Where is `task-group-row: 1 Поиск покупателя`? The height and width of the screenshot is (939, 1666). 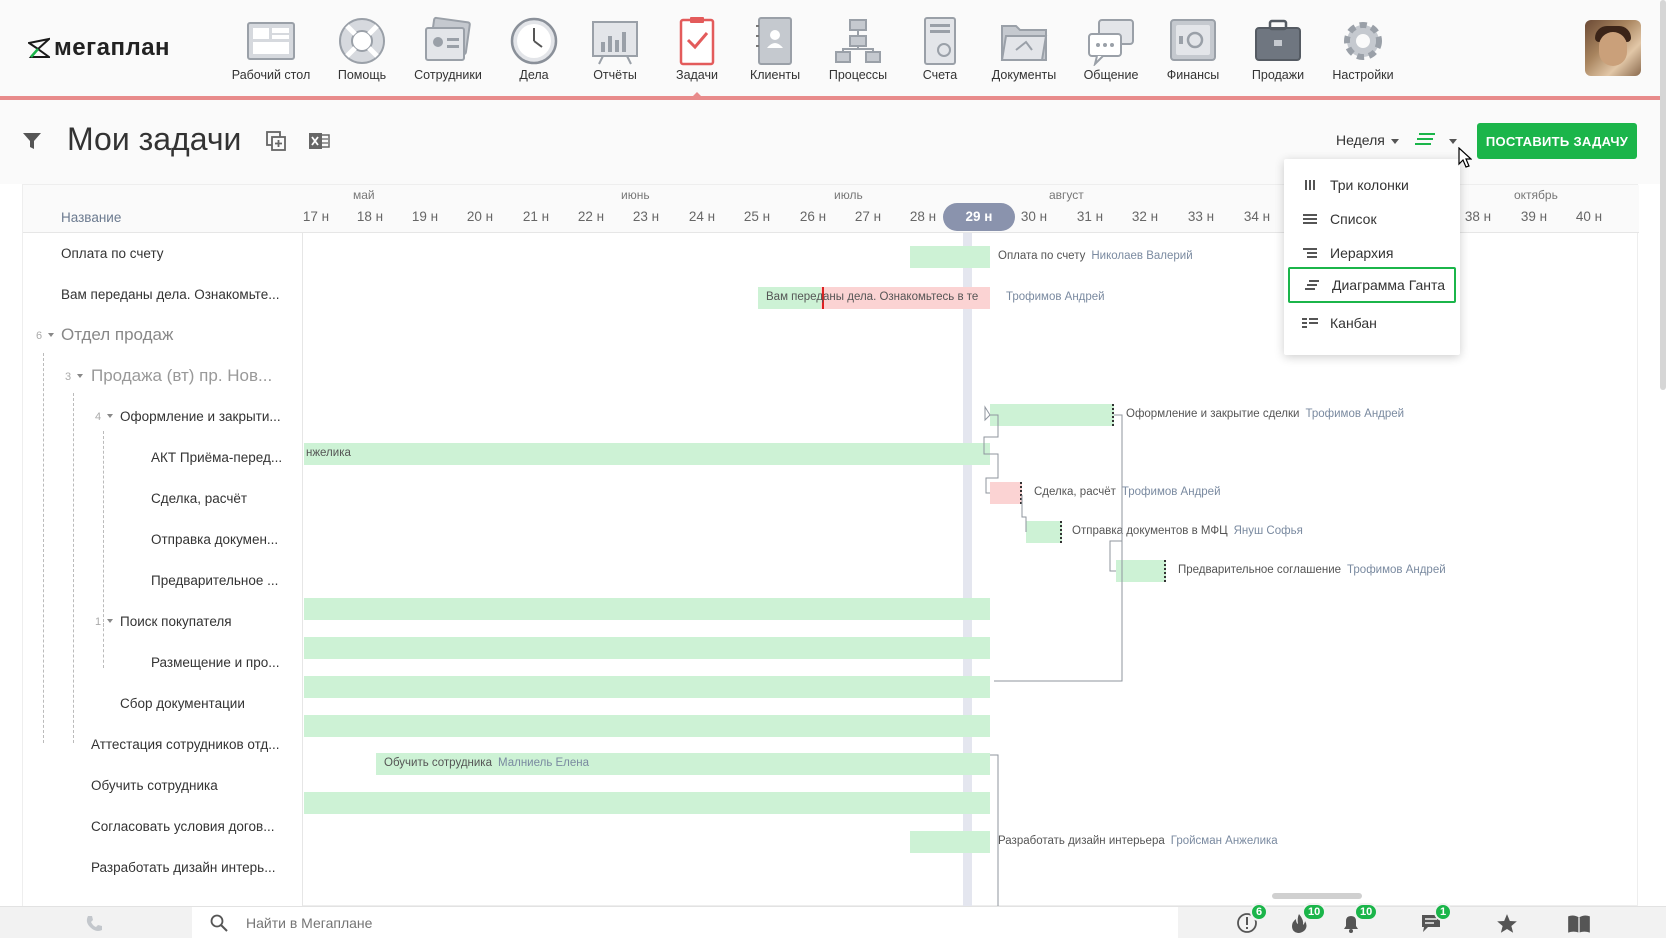 task-group-row: 1 Поиск покупателя is located at coordinates (163, 623).